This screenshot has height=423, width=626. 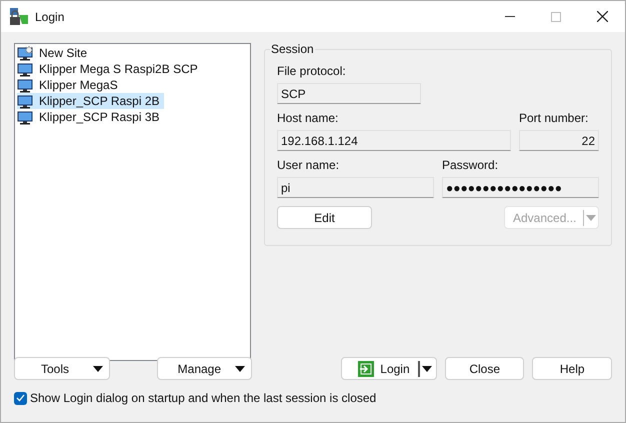 What do you see at coordinates (90, 101) in the screenshot?
I see `site-item: Klipper_SCP Raspi 2B` at bounding box center [90, 101].